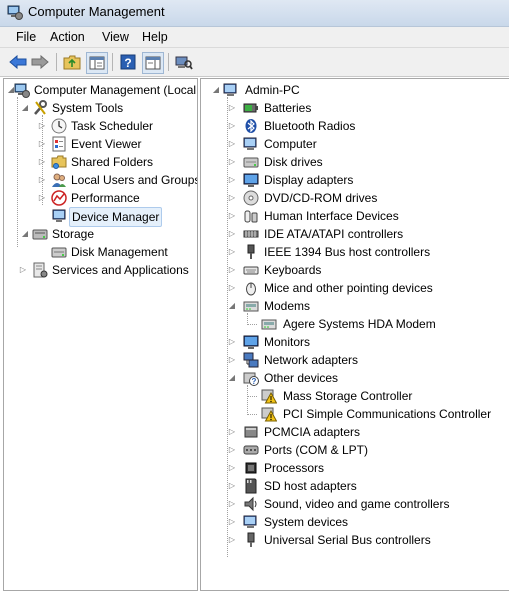 Image resolution: width=509 pixels, height=591 pixels. Describe the element at coordinates (100, 198) in the screenshot. I see `tree-item-performance: ▷ Performance` at that location.